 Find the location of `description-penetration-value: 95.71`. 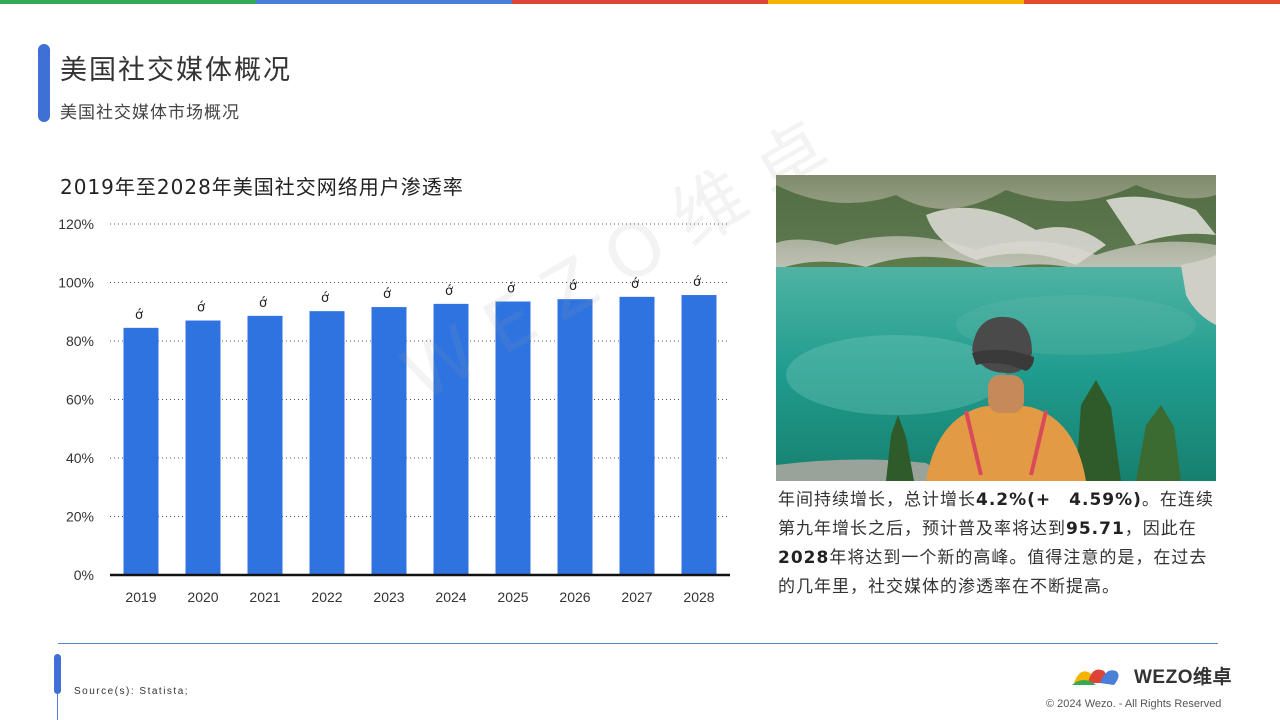

description-penetration-value: 95.71 is located at coordinates (1095, 529).